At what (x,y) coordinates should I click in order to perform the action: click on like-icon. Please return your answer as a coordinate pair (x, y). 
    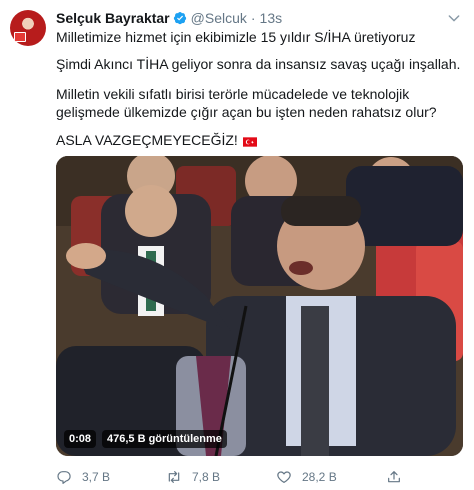
    Looking at the image, I should click on (284, 477).